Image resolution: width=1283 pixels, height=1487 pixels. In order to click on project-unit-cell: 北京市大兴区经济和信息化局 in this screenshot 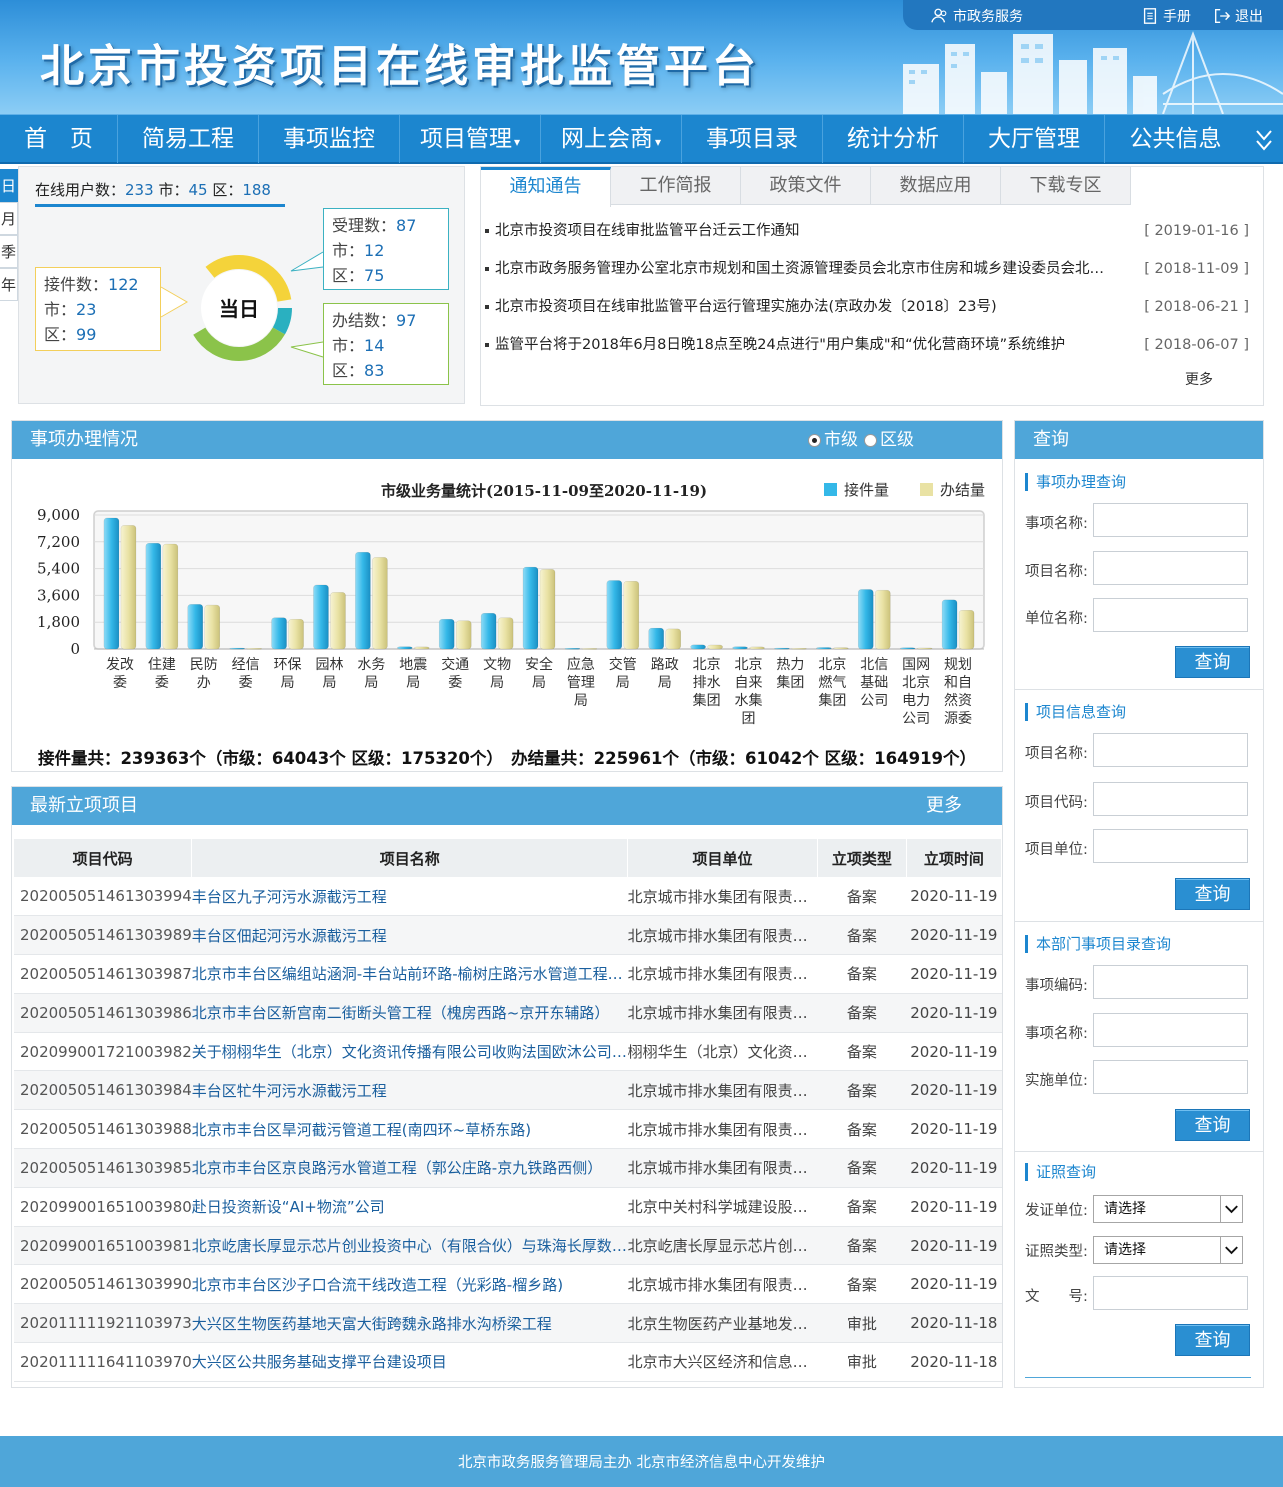, I will do `click(722, 1362)`.